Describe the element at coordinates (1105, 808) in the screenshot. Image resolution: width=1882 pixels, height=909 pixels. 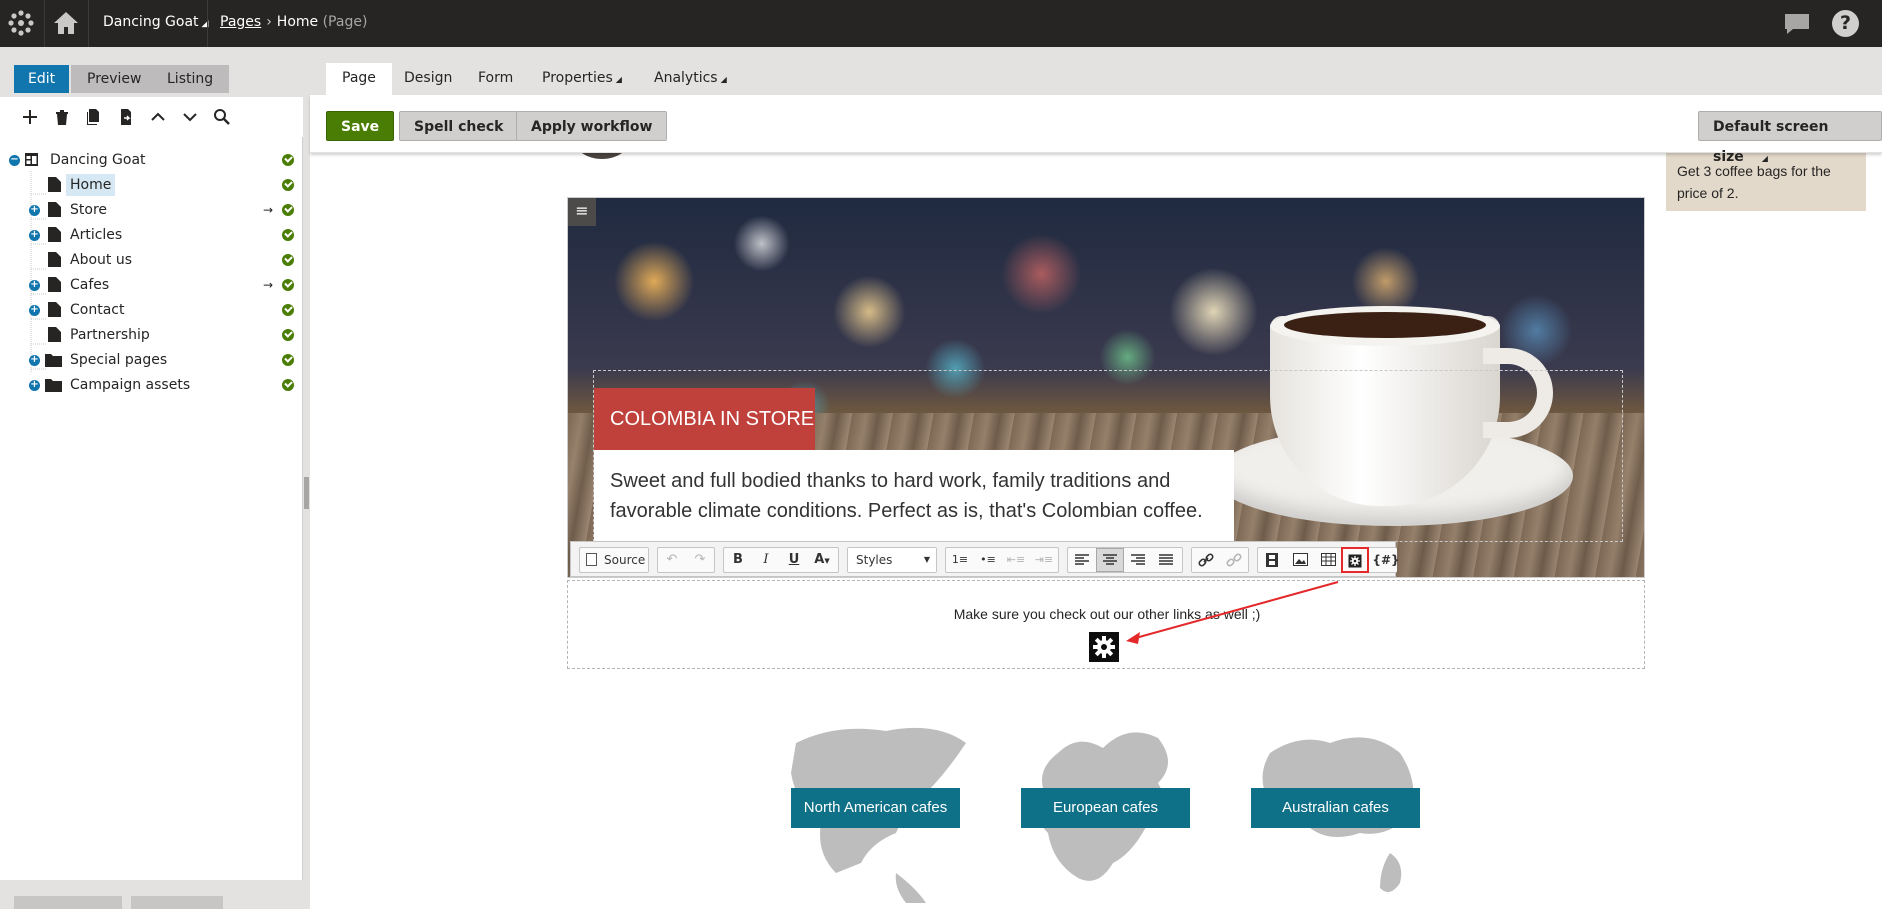
I see `european-cafes-button: European cafes` at that location.